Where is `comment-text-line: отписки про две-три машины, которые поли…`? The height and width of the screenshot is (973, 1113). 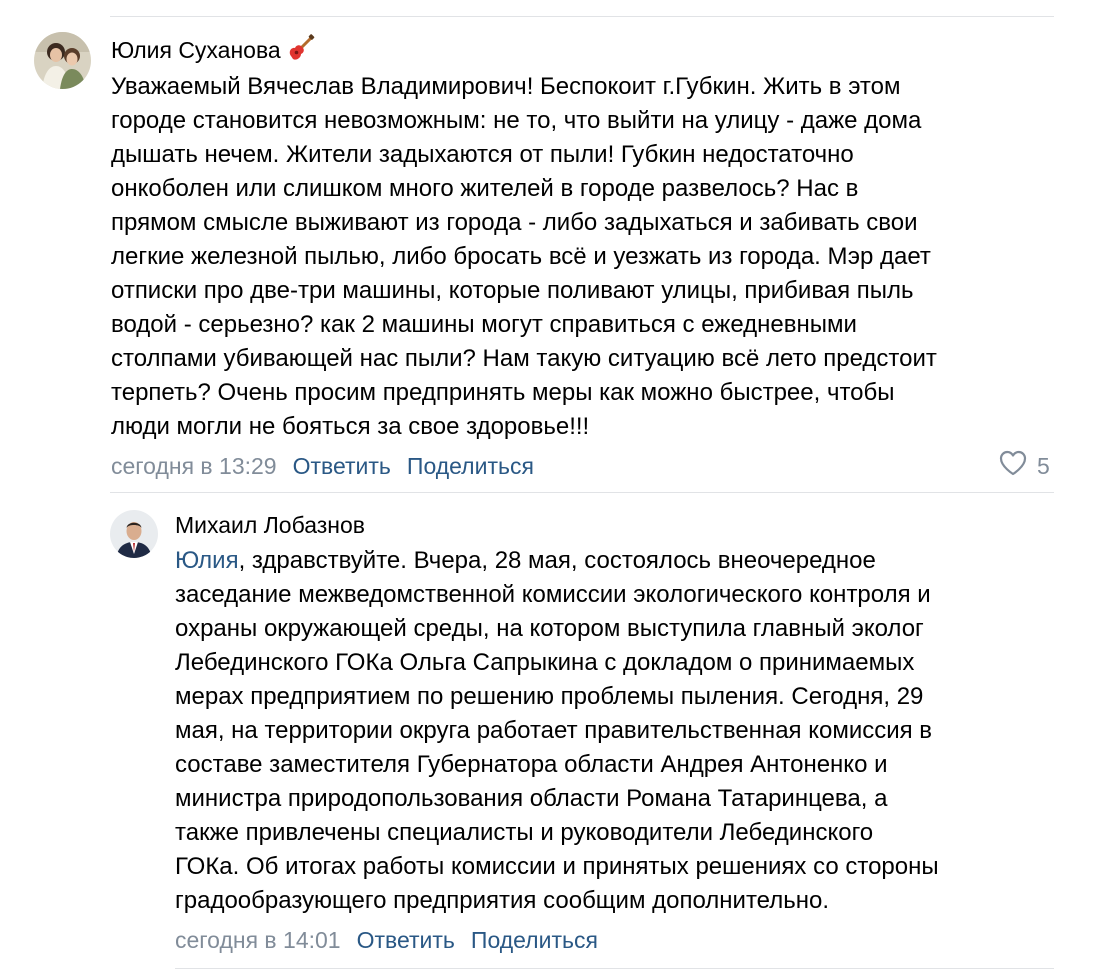 comment-text-line: отписки про две-три машины, которые поли… is located at coordinates (512, 290).